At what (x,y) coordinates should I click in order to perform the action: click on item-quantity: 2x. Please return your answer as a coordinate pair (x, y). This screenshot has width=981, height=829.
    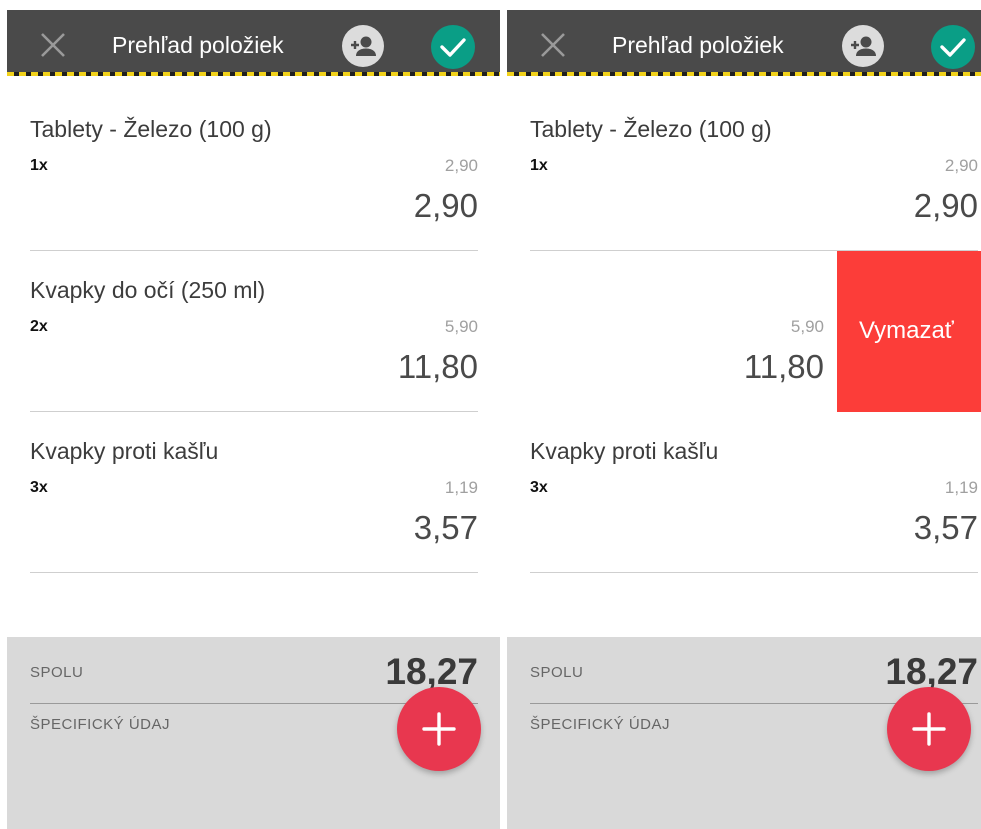
    Looking at the image, I should click on (39, 326).